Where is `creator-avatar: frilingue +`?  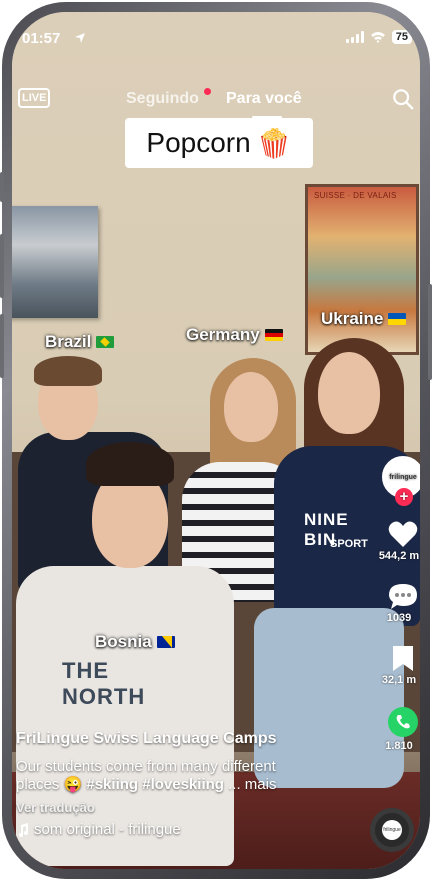
creator-avatar: frilingue + is located at coordinates (401, 481).